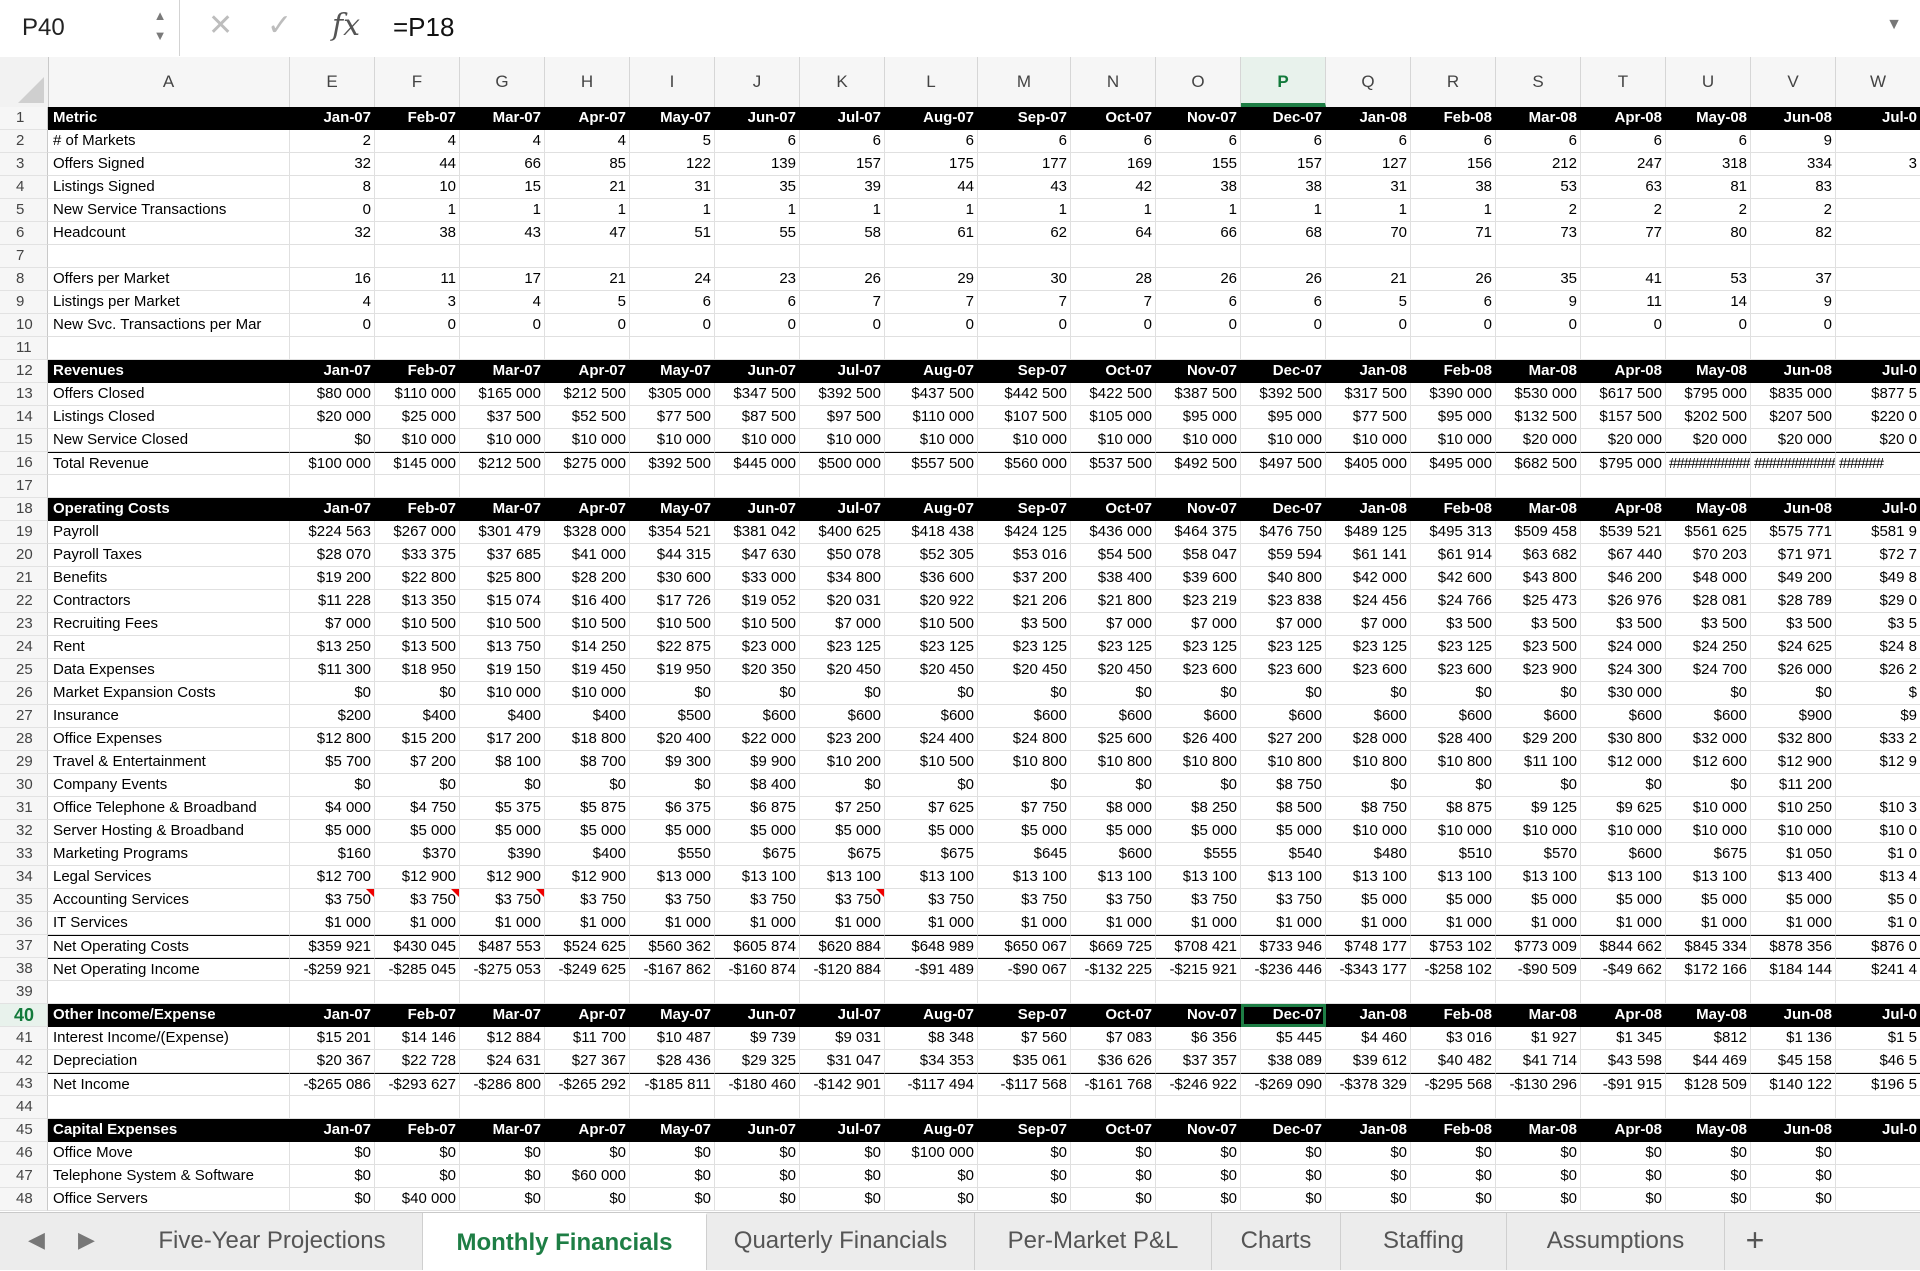 The width and height of the screenshot is (1920, 1271). What do you see at coordinates (502, 578) in the screenshot?
I see `cell: $25 800` at bounding box center [502, 578].